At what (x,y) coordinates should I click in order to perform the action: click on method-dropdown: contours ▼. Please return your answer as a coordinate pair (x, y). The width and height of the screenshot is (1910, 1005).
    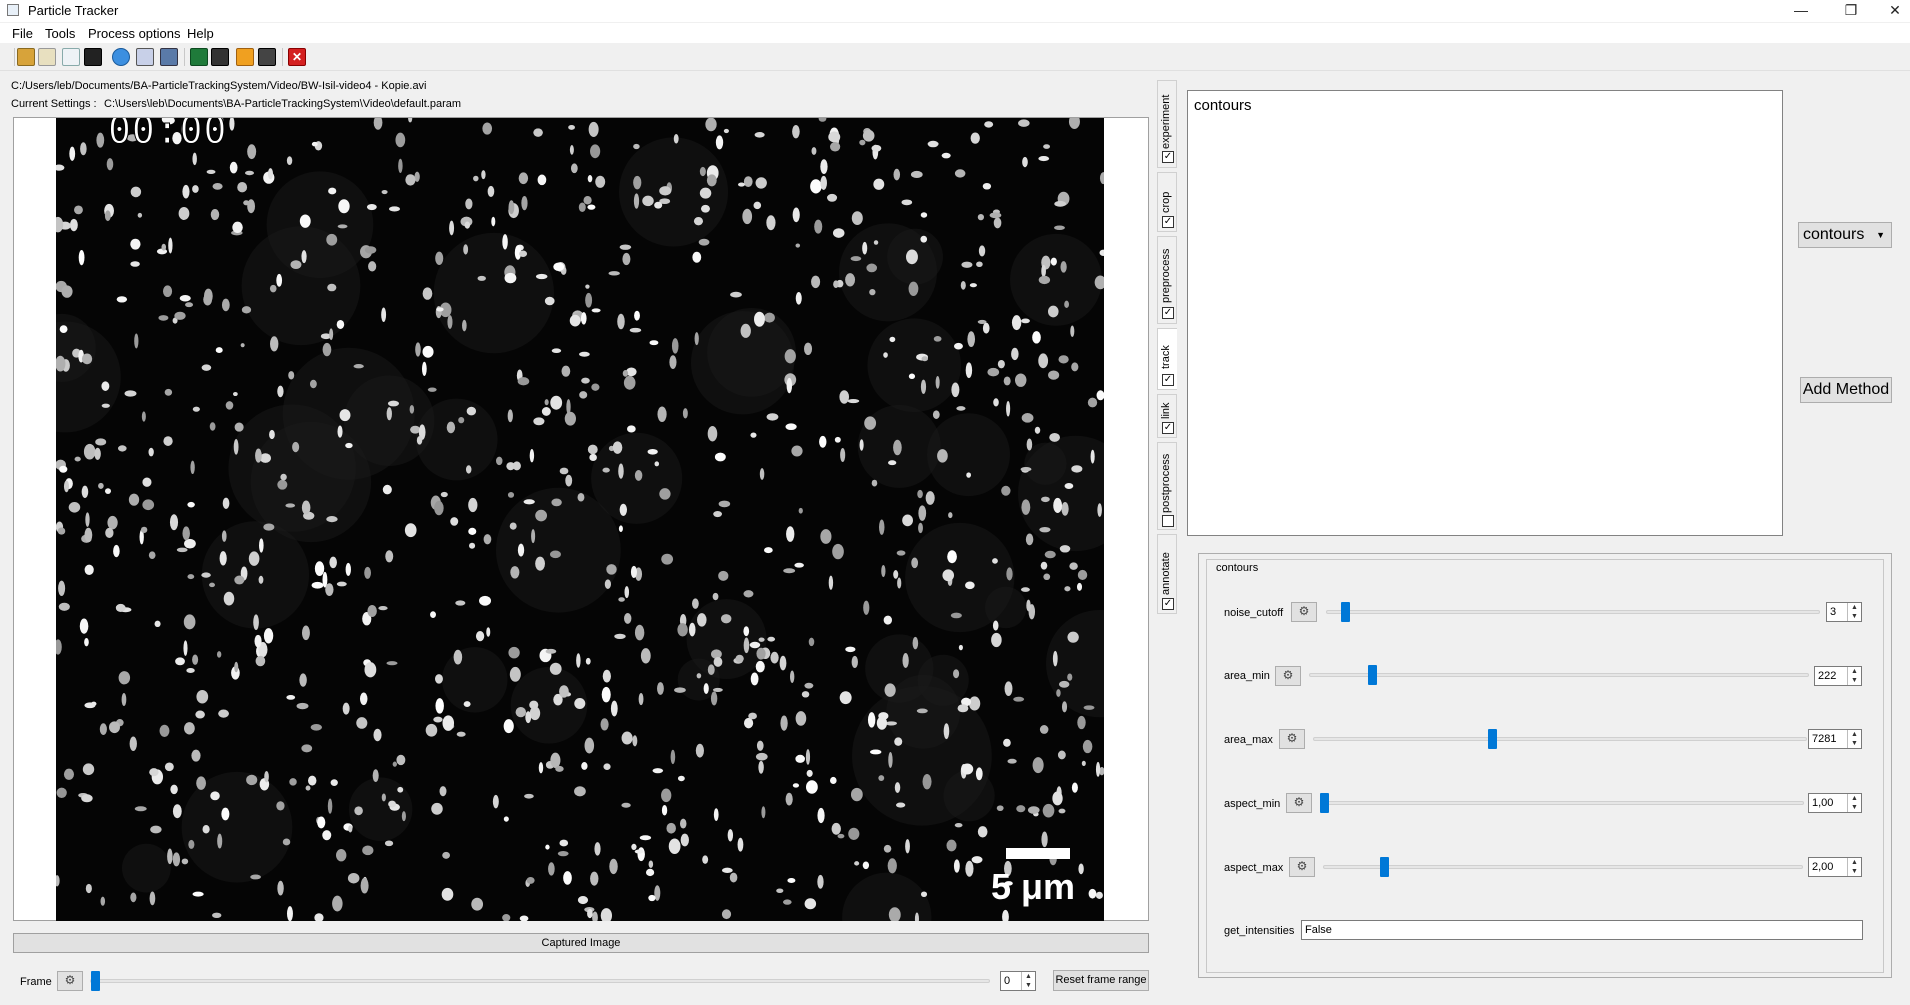
    Looking at the image, I should click on (1845, 235).